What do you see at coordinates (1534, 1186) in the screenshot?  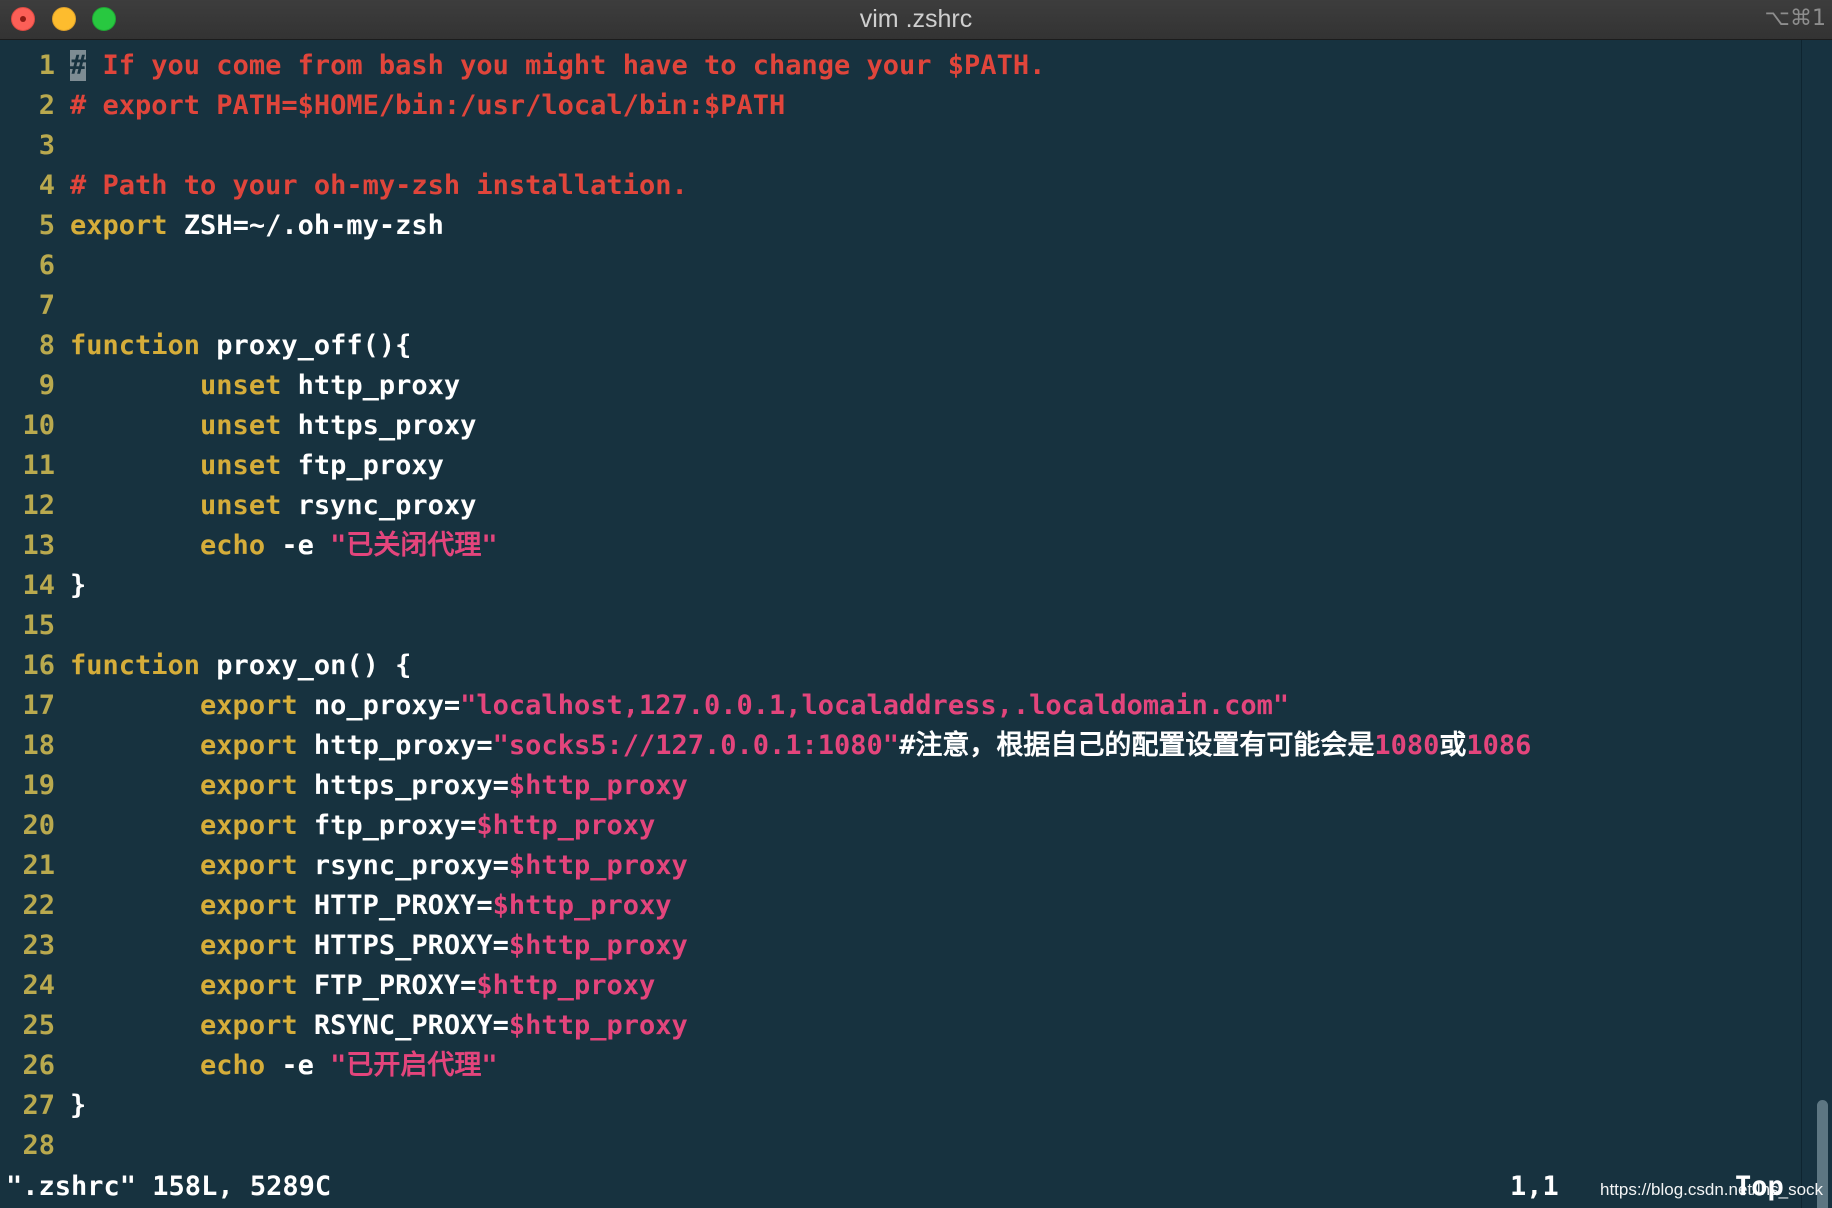 I see `cursor-position: 1,1` at bounding box center [1534, 1186].